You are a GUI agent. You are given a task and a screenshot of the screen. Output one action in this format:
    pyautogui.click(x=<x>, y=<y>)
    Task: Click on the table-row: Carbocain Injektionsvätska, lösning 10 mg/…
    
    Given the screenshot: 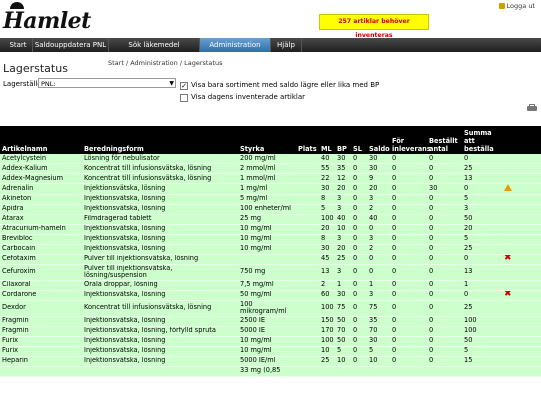 What is the action you would take?
    pyautogui.click(x=270, y=249)
    